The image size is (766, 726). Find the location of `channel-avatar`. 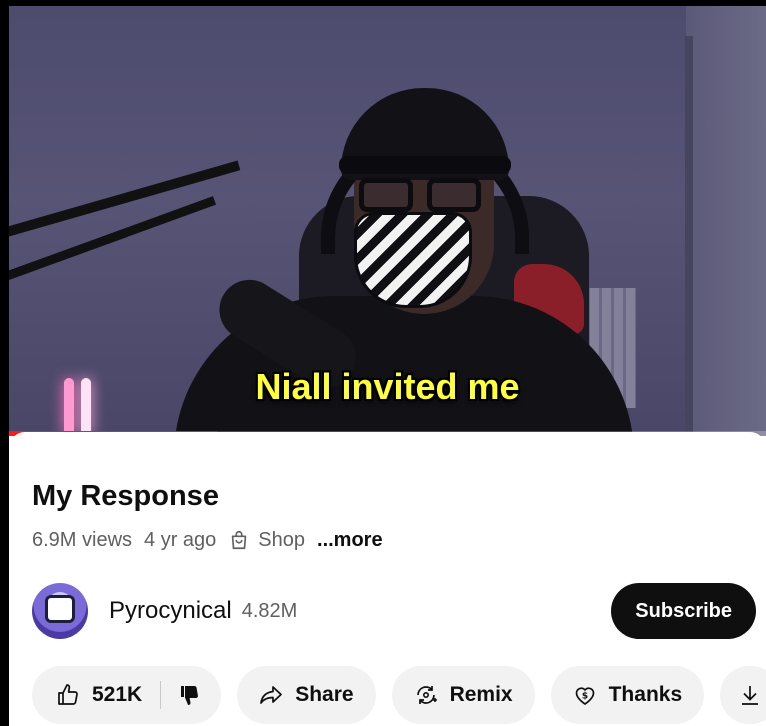

channel-avatar is located at coordinates (60, 611).